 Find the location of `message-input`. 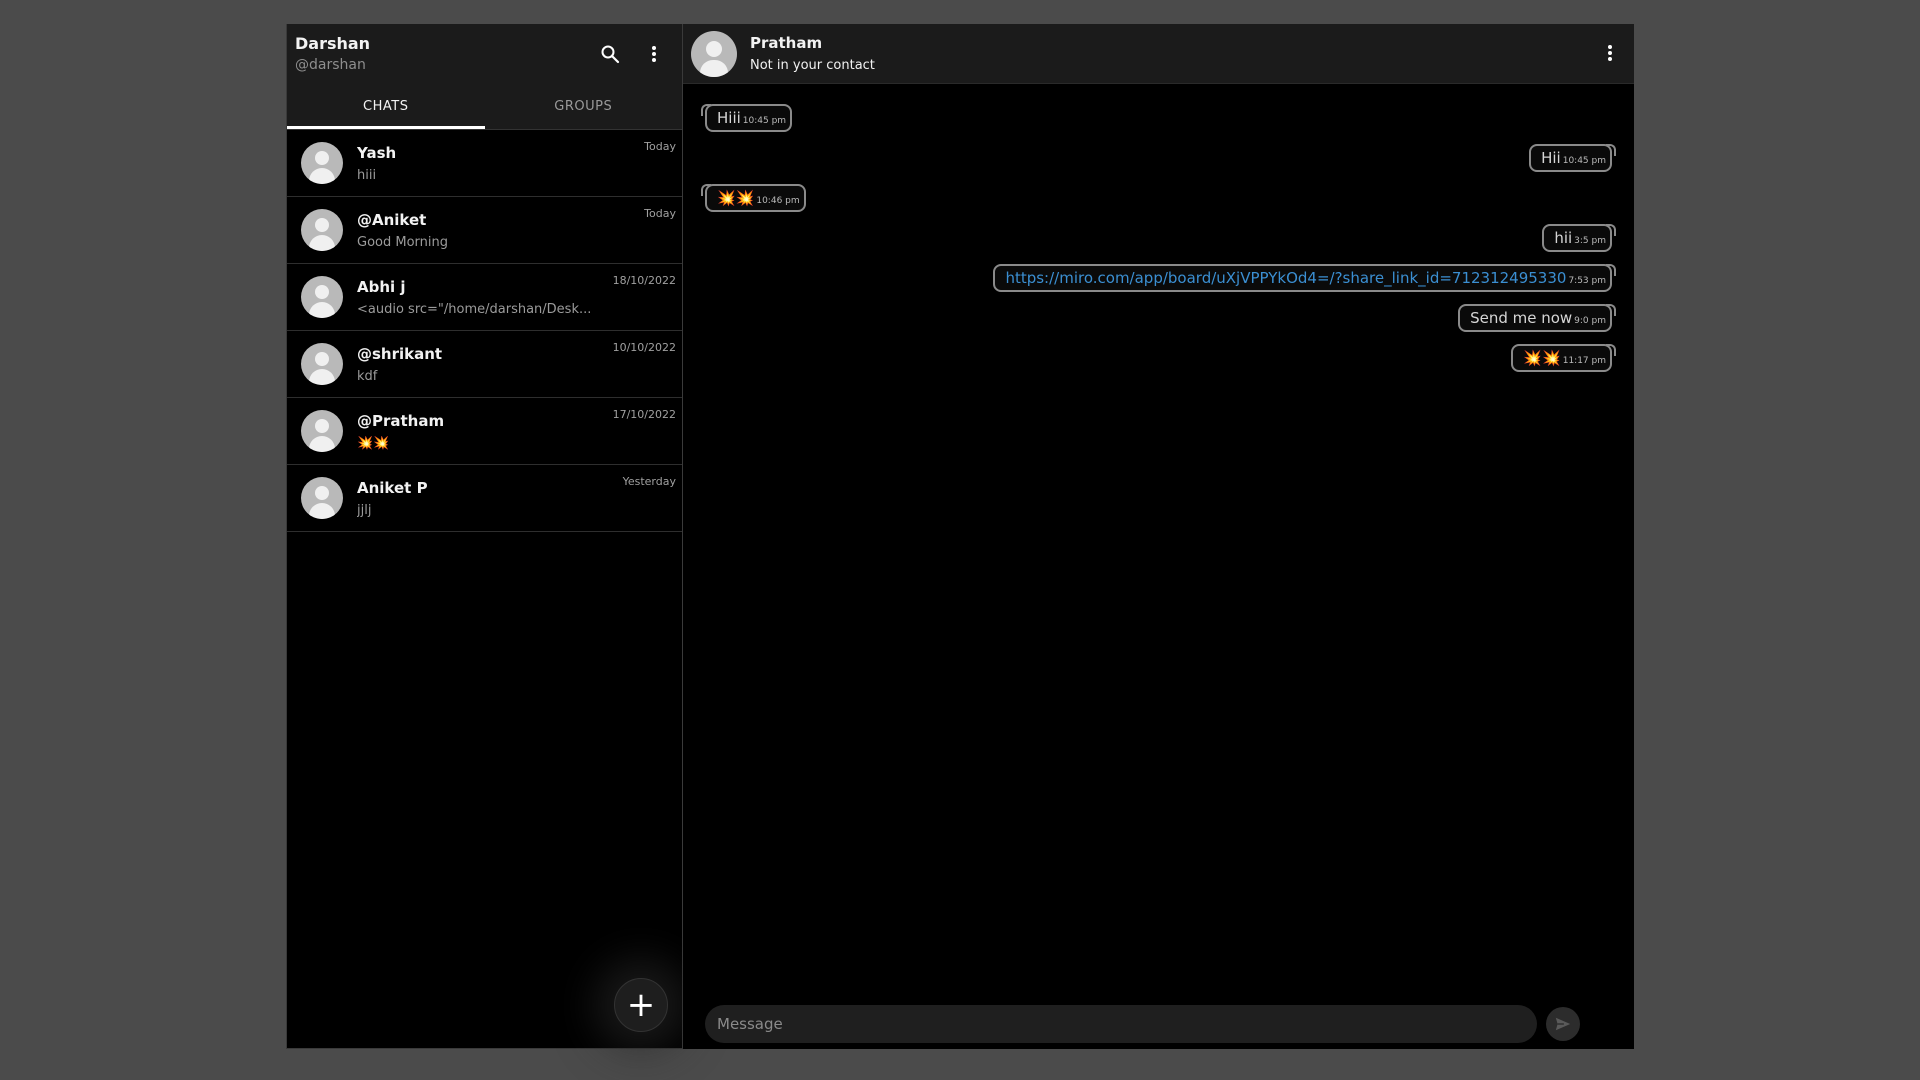

message-input is located at coordinates (1121, 1024).